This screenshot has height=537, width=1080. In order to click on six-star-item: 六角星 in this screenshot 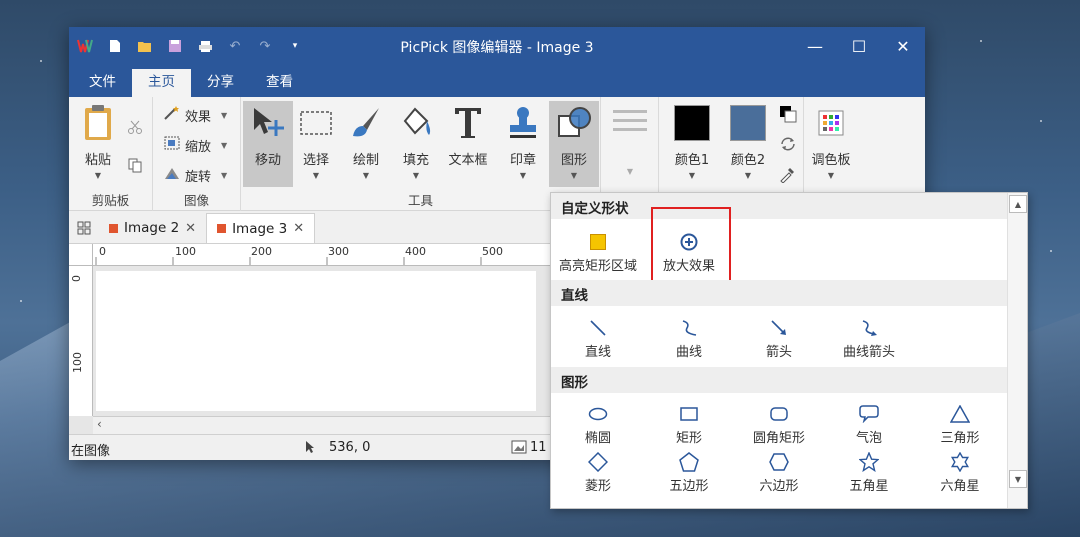, I will do `click(960, 472)`.